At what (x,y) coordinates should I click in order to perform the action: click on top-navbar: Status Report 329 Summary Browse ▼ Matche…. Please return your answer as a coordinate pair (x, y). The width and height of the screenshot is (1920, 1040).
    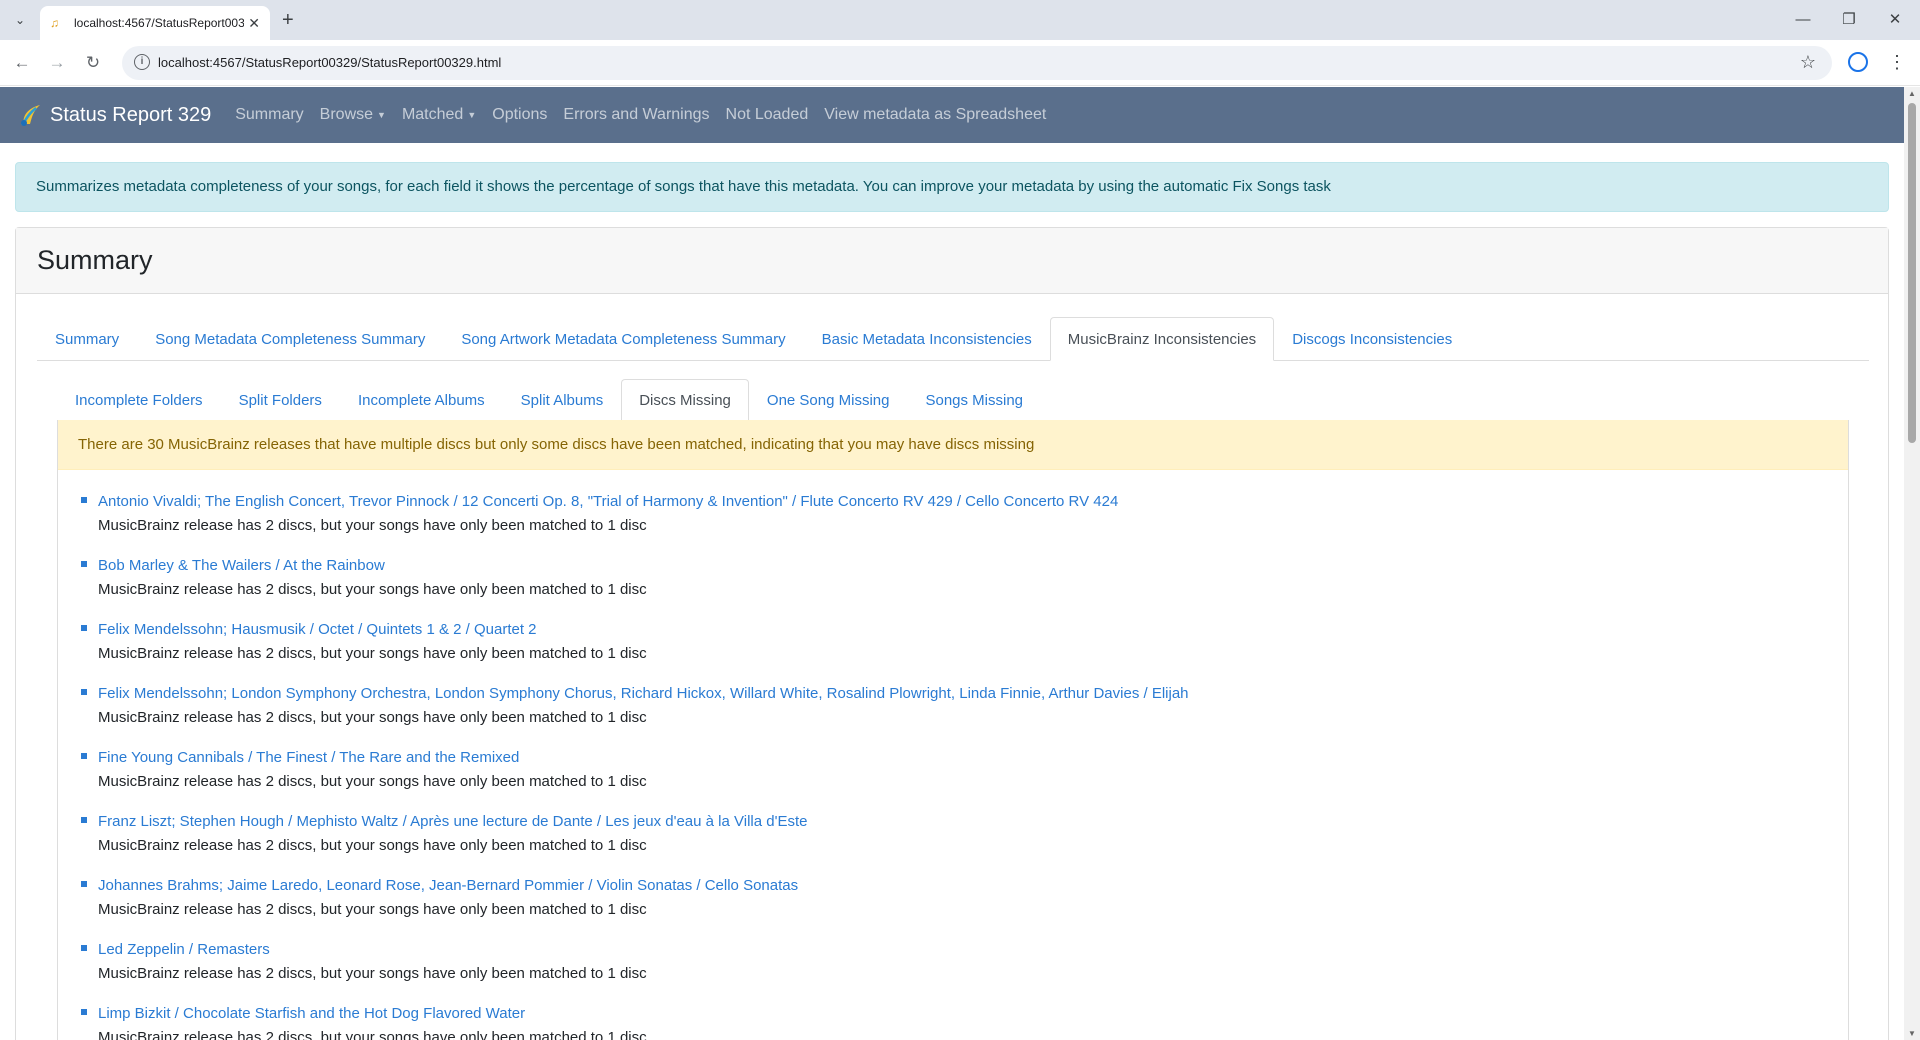
    Looking at the image, I should click on (952, 115).